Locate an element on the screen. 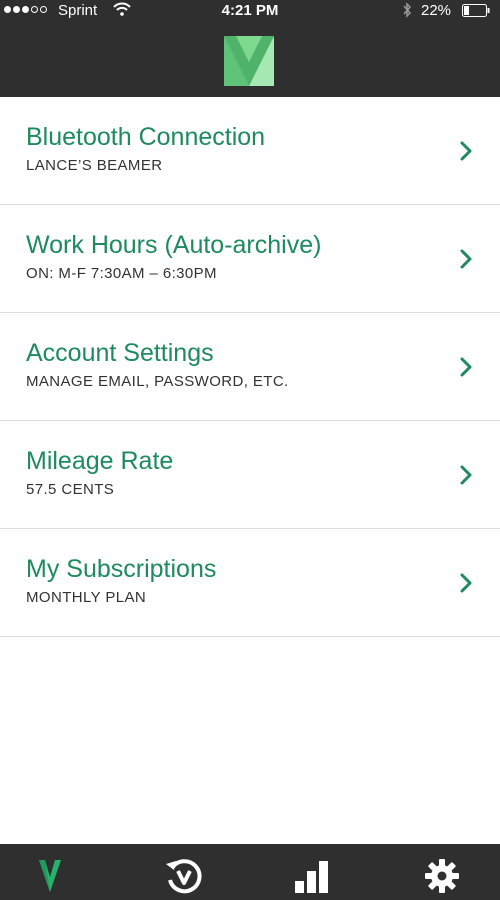  row-title: Mileage Rate is located at coordinates (100, 461).